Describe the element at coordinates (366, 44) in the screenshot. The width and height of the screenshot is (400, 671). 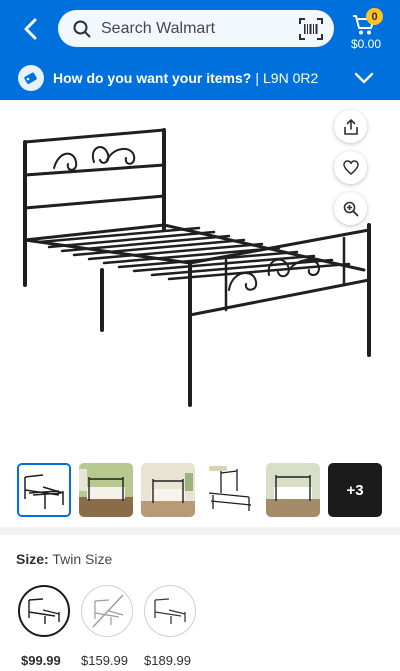
I see `cart-total: $0.00` at that location.